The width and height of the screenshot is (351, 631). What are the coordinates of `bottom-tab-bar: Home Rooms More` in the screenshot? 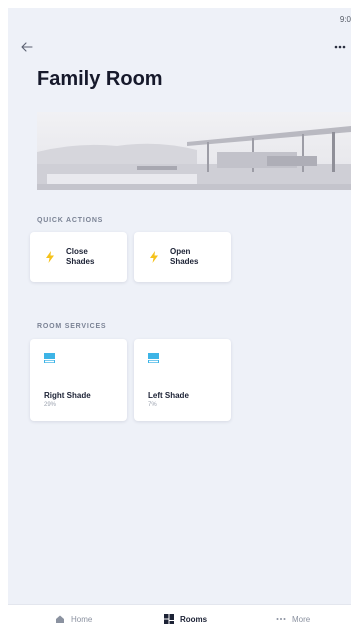 It's located at (179, 617).